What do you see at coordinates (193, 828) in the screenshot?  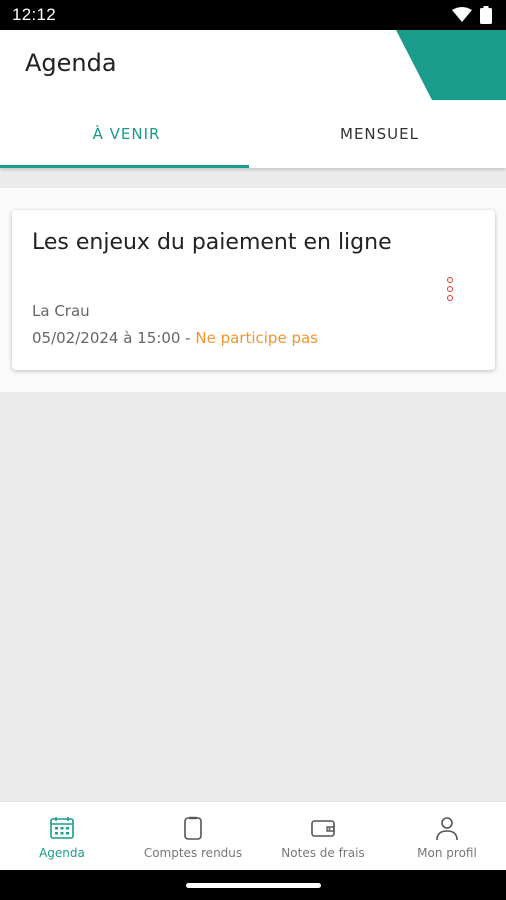 I see `clipboard-icon` at bounding box center [193, 828].